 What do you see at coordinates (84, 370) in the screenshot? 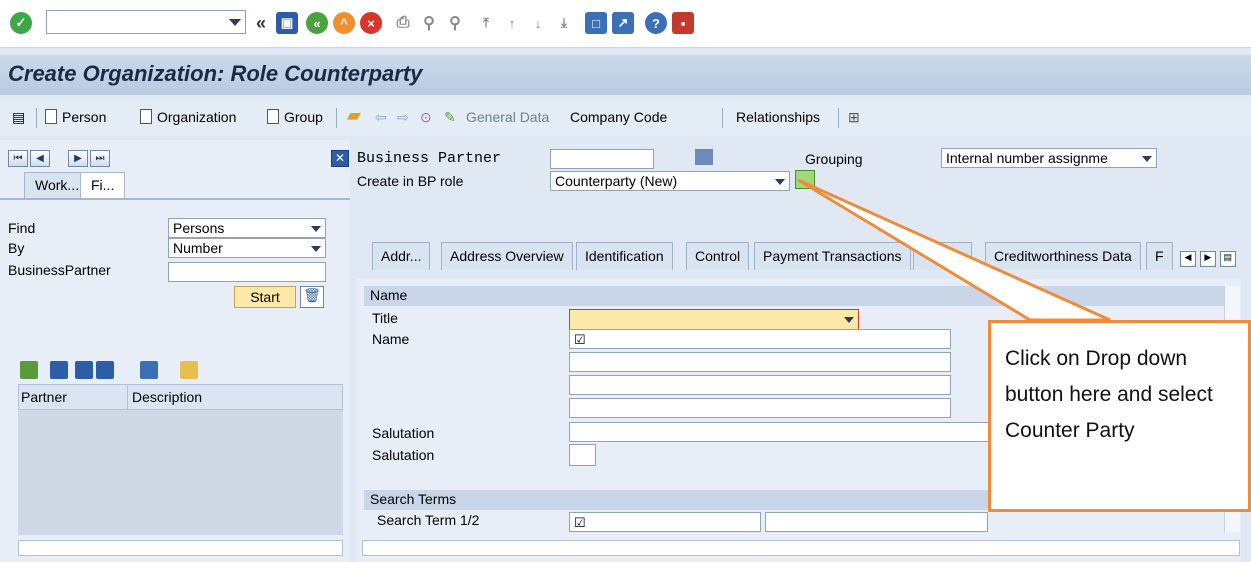
I see `find-next-icon` at bounding box center [84, 370].